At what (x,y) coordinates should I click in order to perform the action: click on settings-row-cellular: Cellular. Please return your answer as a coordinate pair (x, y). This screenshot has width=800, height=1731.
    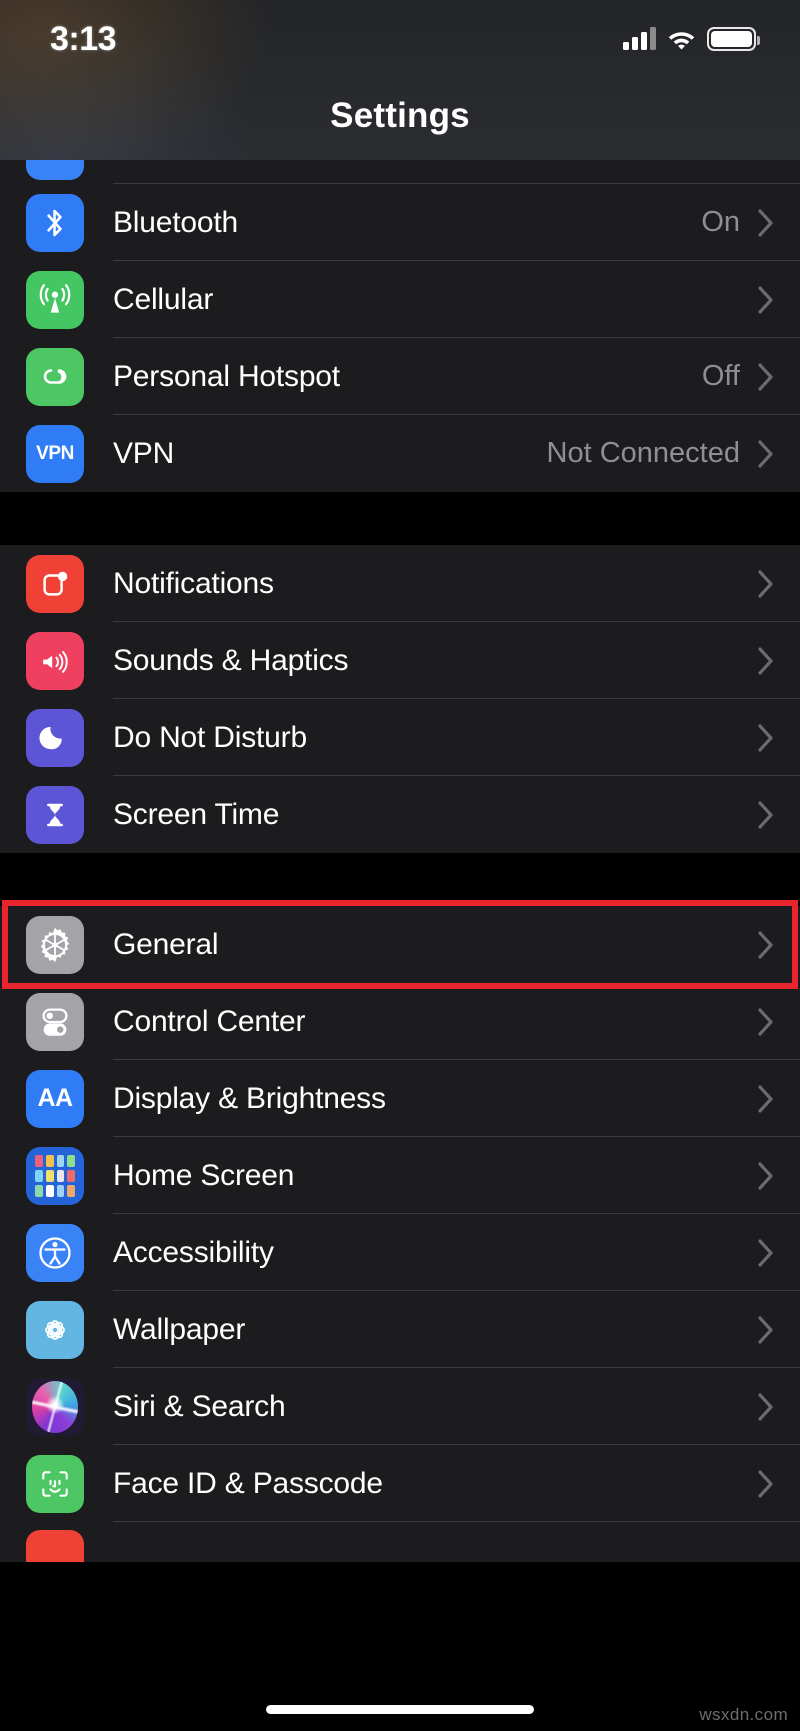
    Looking at the image, I should click on (400, 299).